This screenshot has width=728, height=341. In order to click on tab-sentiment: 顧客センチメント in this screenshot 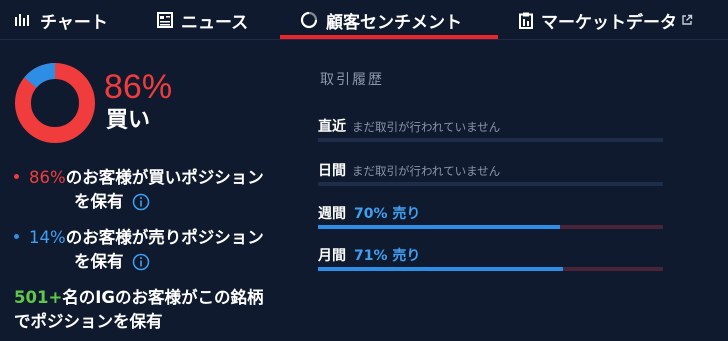, I will do `click(381, 20)`.